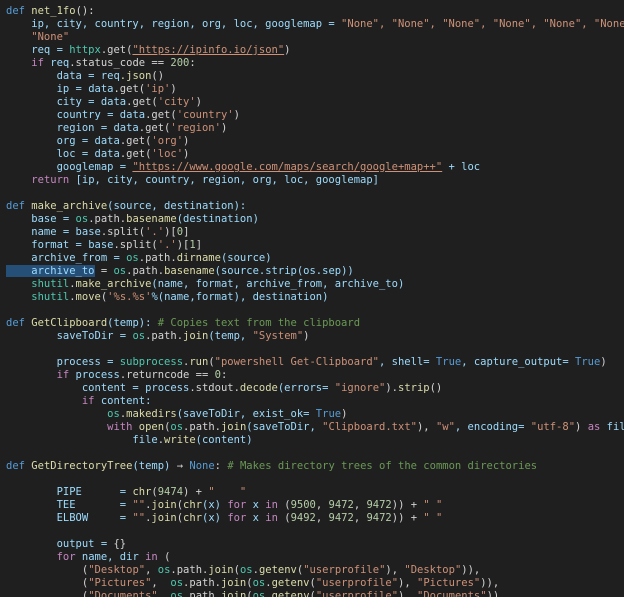 This screenshot has width=624, height=597. Describe the element at coordinates (448, 362) in the screenshot. I see `code-token: True` at that location.